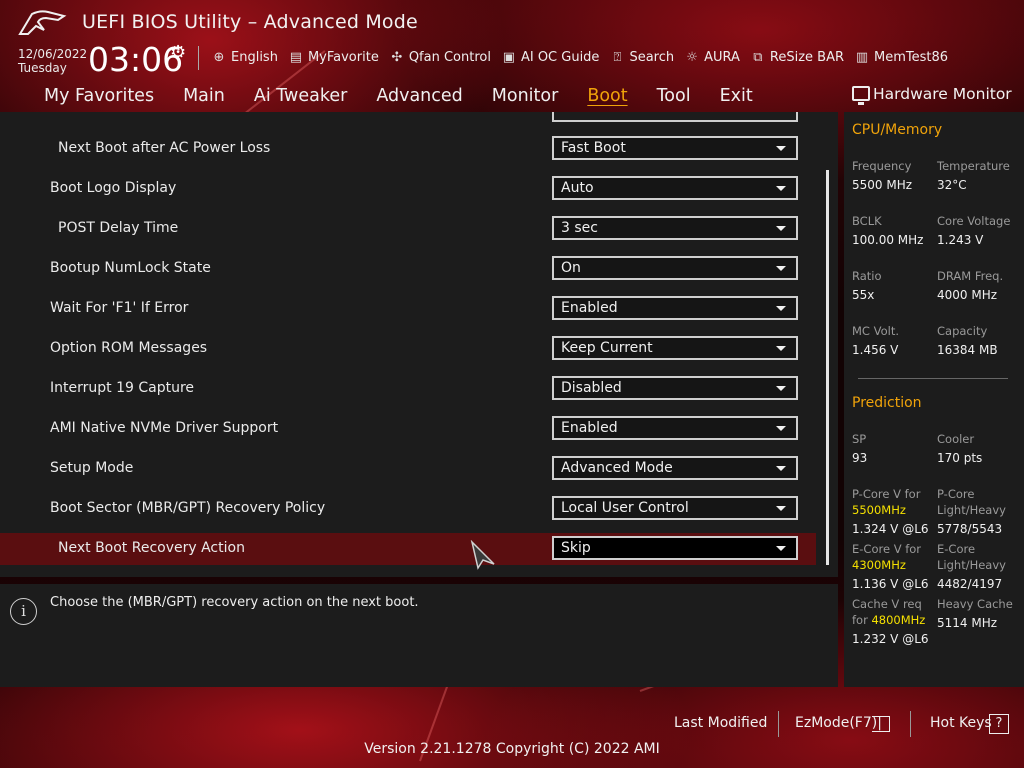 The height and width of the screenshot is (768, 1024). I want to click on bclk-value: 100.00 MHz, so click(888, 240).